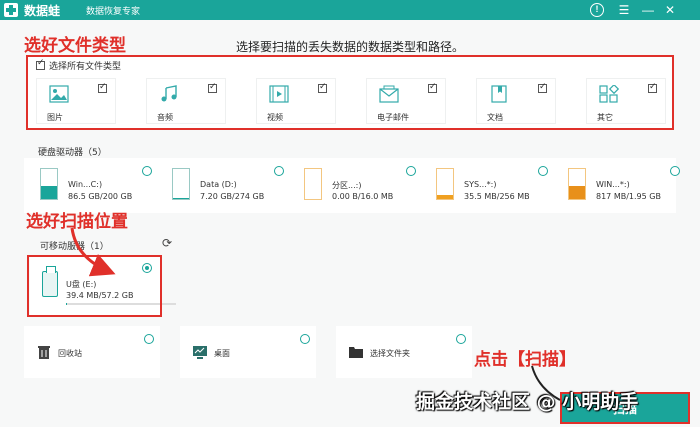 Image resolution: width=700 pixels, height=427 pixels. What do you see at coordinates (363, 196) in the screenshot?
I see `drive-size: 0.00 B/16.0 MB` at bounding box center [363, 196].